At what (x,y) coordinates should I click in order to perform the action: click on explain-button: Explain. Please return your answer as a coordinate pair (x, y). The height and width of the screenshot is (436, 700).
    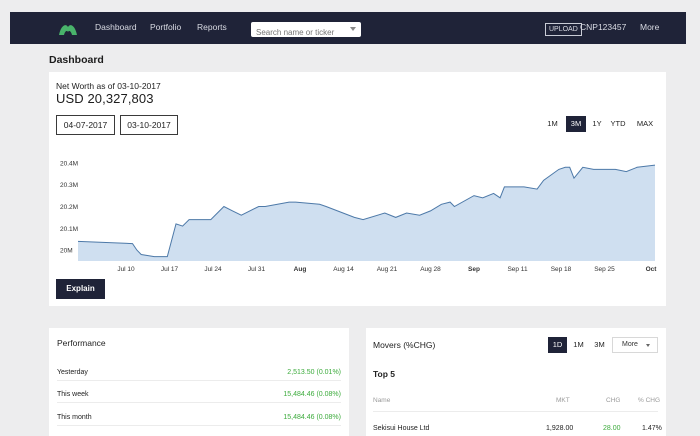
    Looking at the image, I should click on (80, 289).